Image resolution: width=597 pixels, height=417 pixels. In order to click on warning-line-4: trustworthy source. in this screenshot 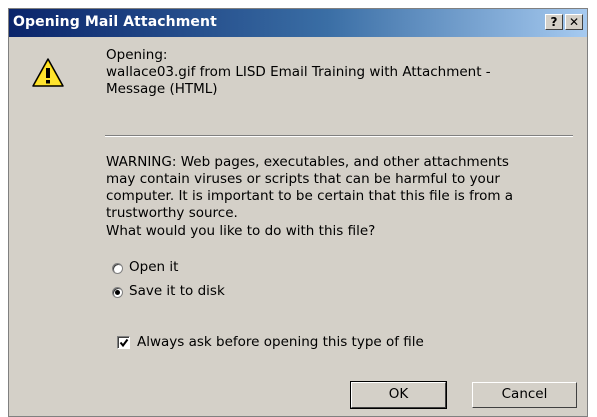, I will do `click(172, 213)`.